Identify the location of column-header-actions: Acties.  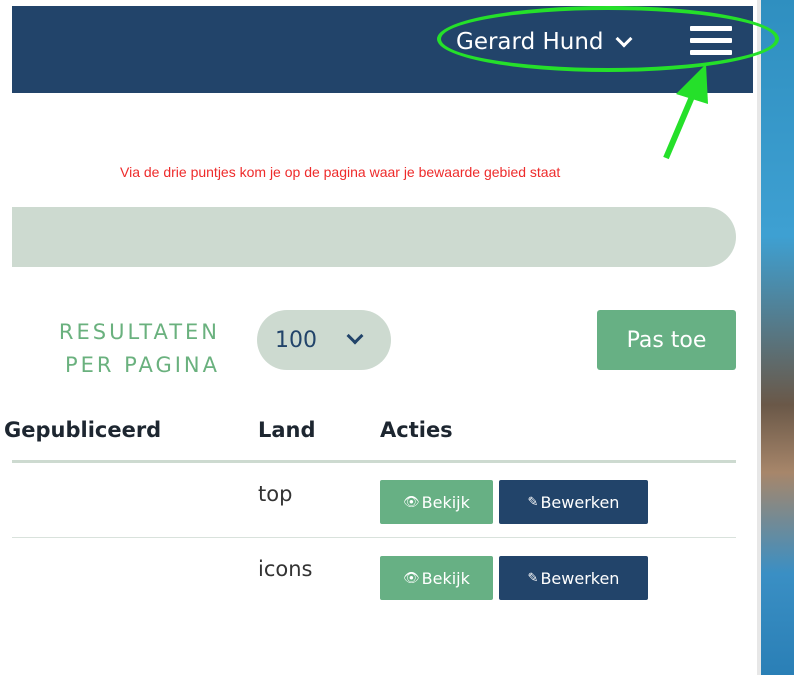
(416, 430).